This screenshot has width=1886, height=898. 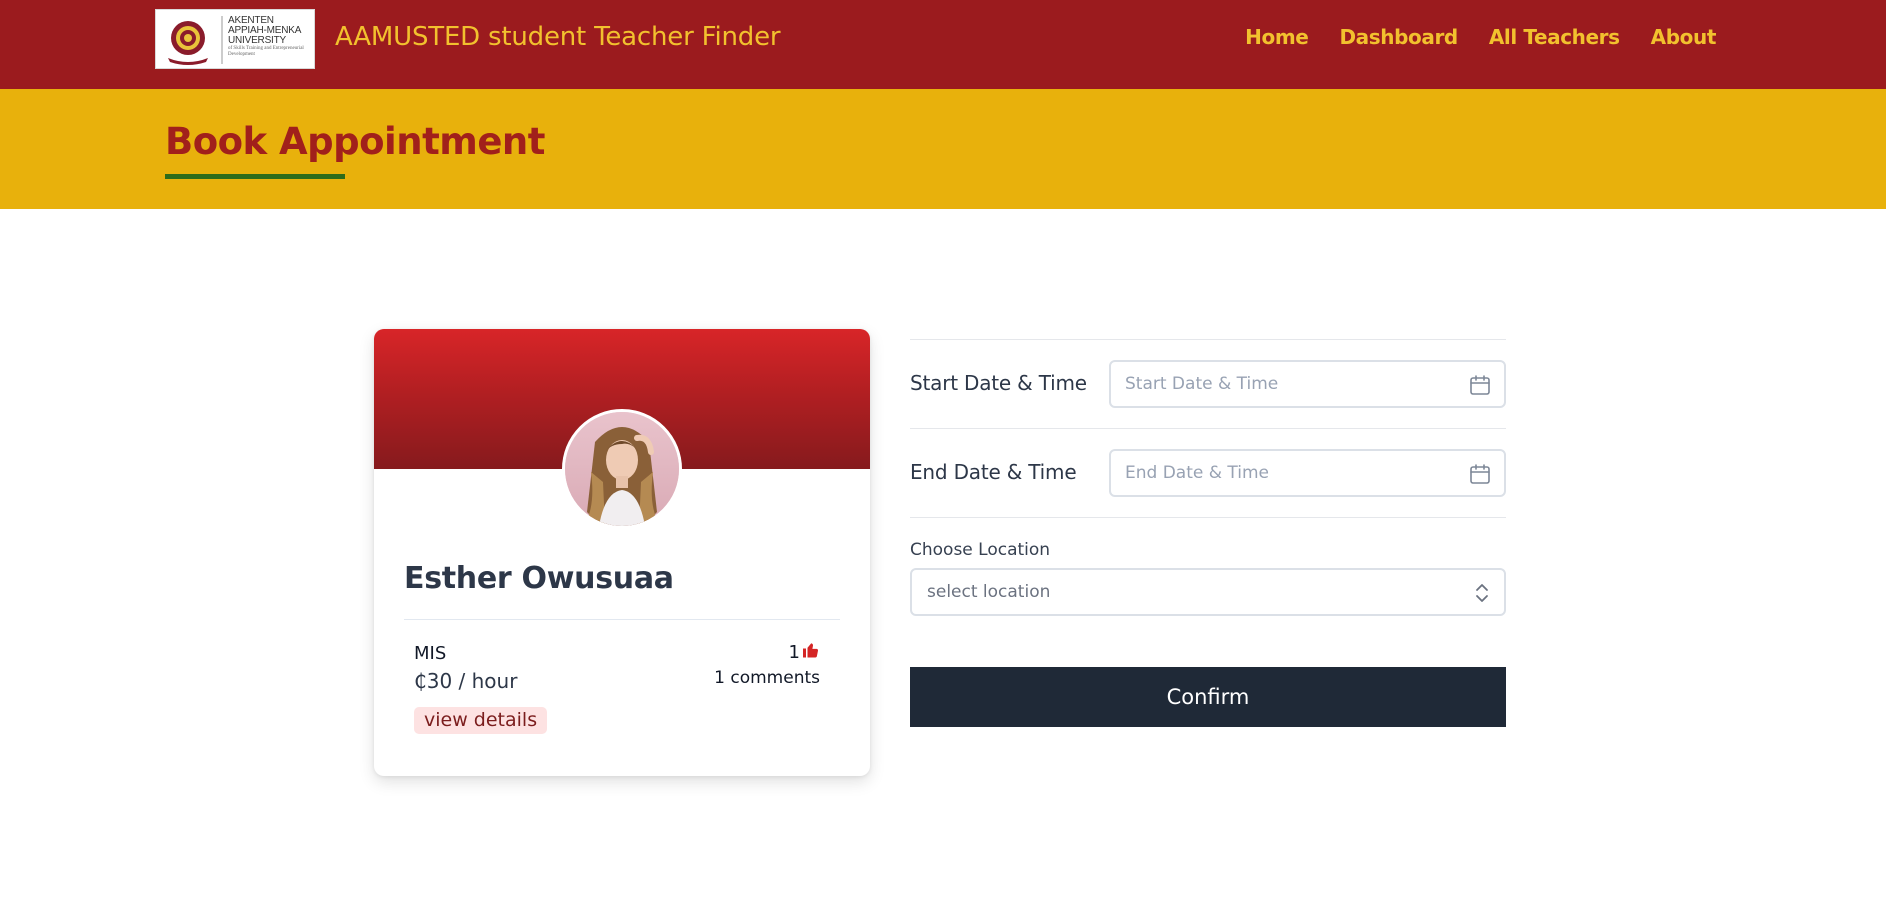 I want to click on view-details-button: view details, so click(x=481, y=720).